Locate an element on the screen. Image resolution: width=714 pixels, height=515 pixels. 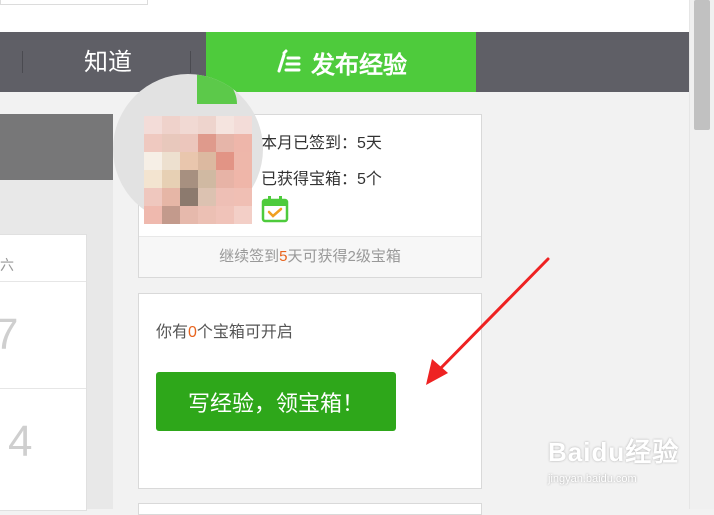
scrollbar-thumb is located at coordinates (702, 65).